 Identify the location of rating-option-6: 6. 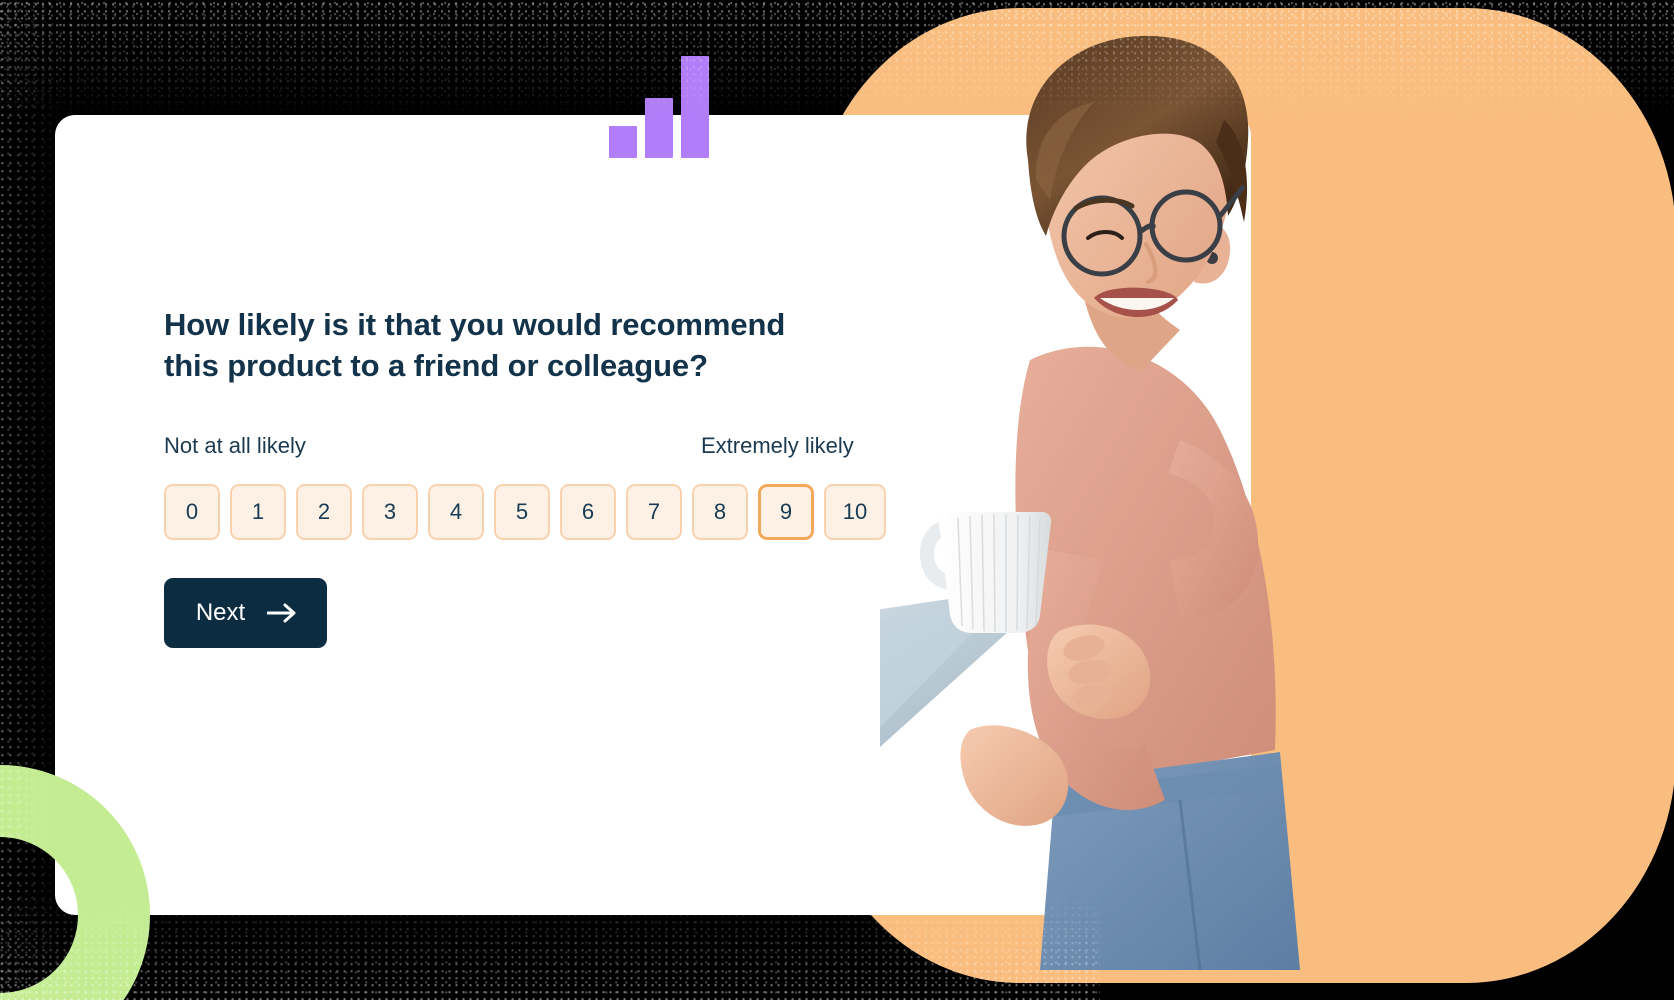
(588, 511).